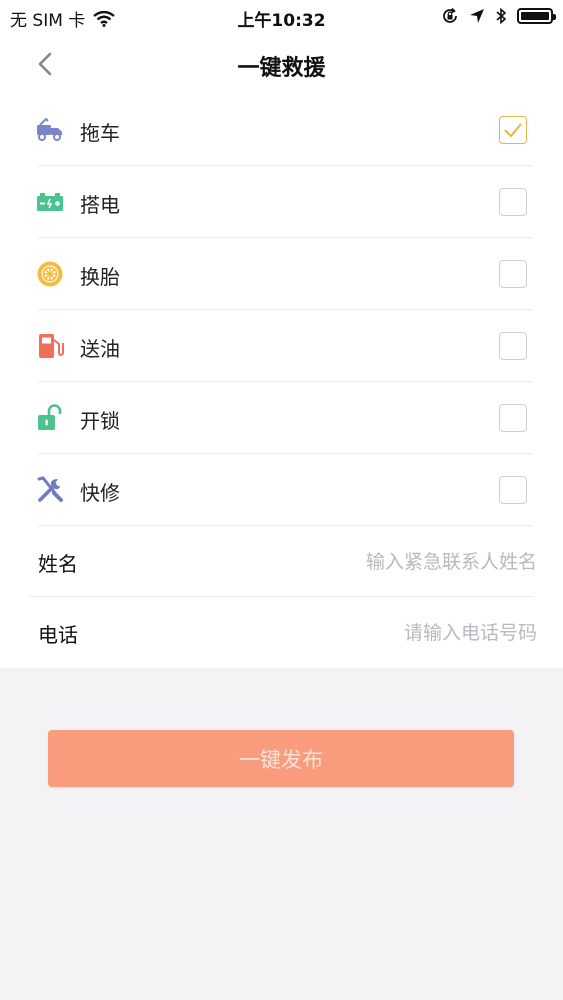 The image size is (563, 1000). What do you see at coordinates (513, 490) in the screenshot?
I see `checkbox-repair` at bounding box center [513, 490].